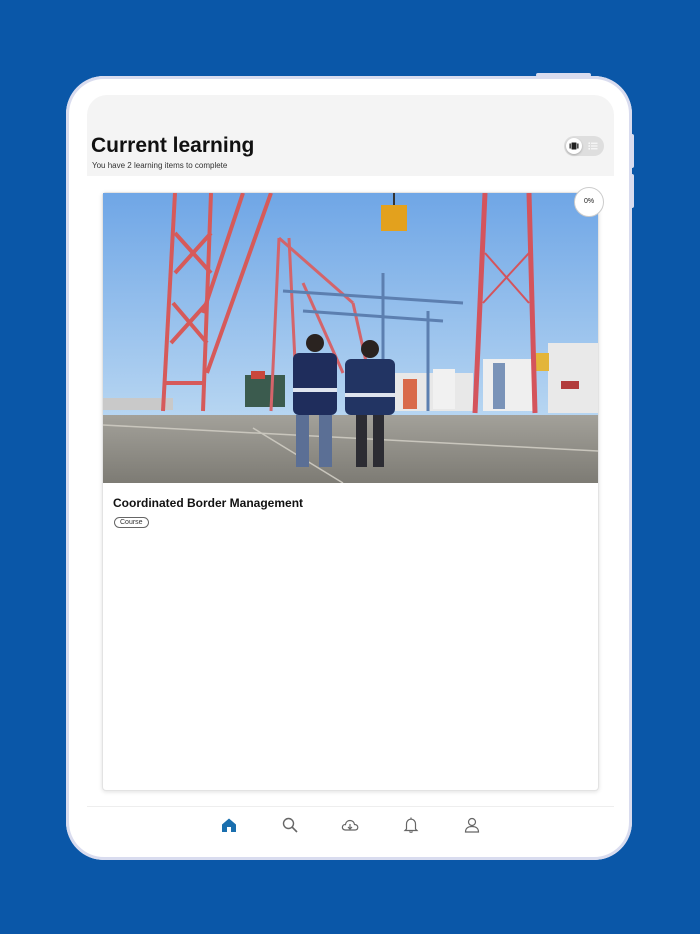 This screenshot has height=934, width=700. What do you see at coordinates (563, 75) in the screenshot?
I see `tablet-power-button` at bounding box center [563, 75].